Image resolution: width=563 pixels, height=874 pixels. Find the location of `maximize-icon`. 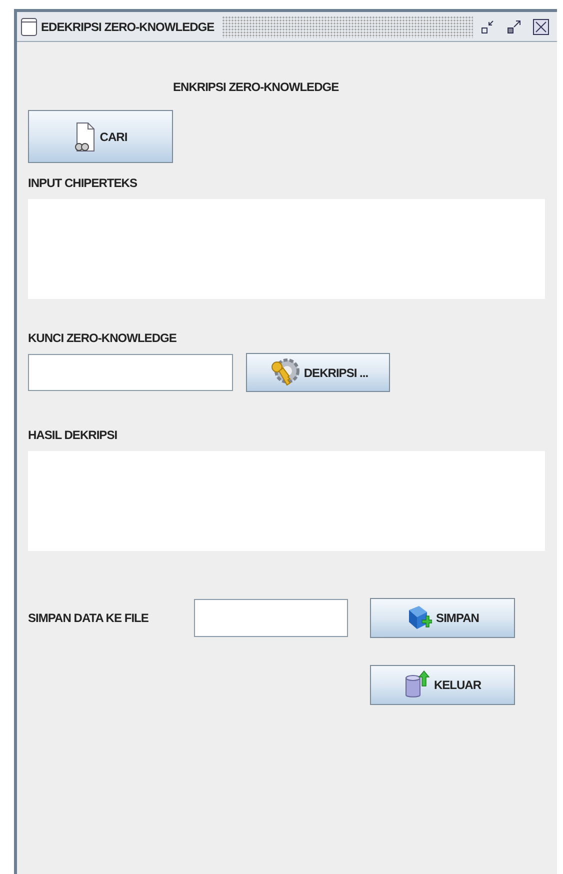

maximize-icon is located at coordinates (514, 27).